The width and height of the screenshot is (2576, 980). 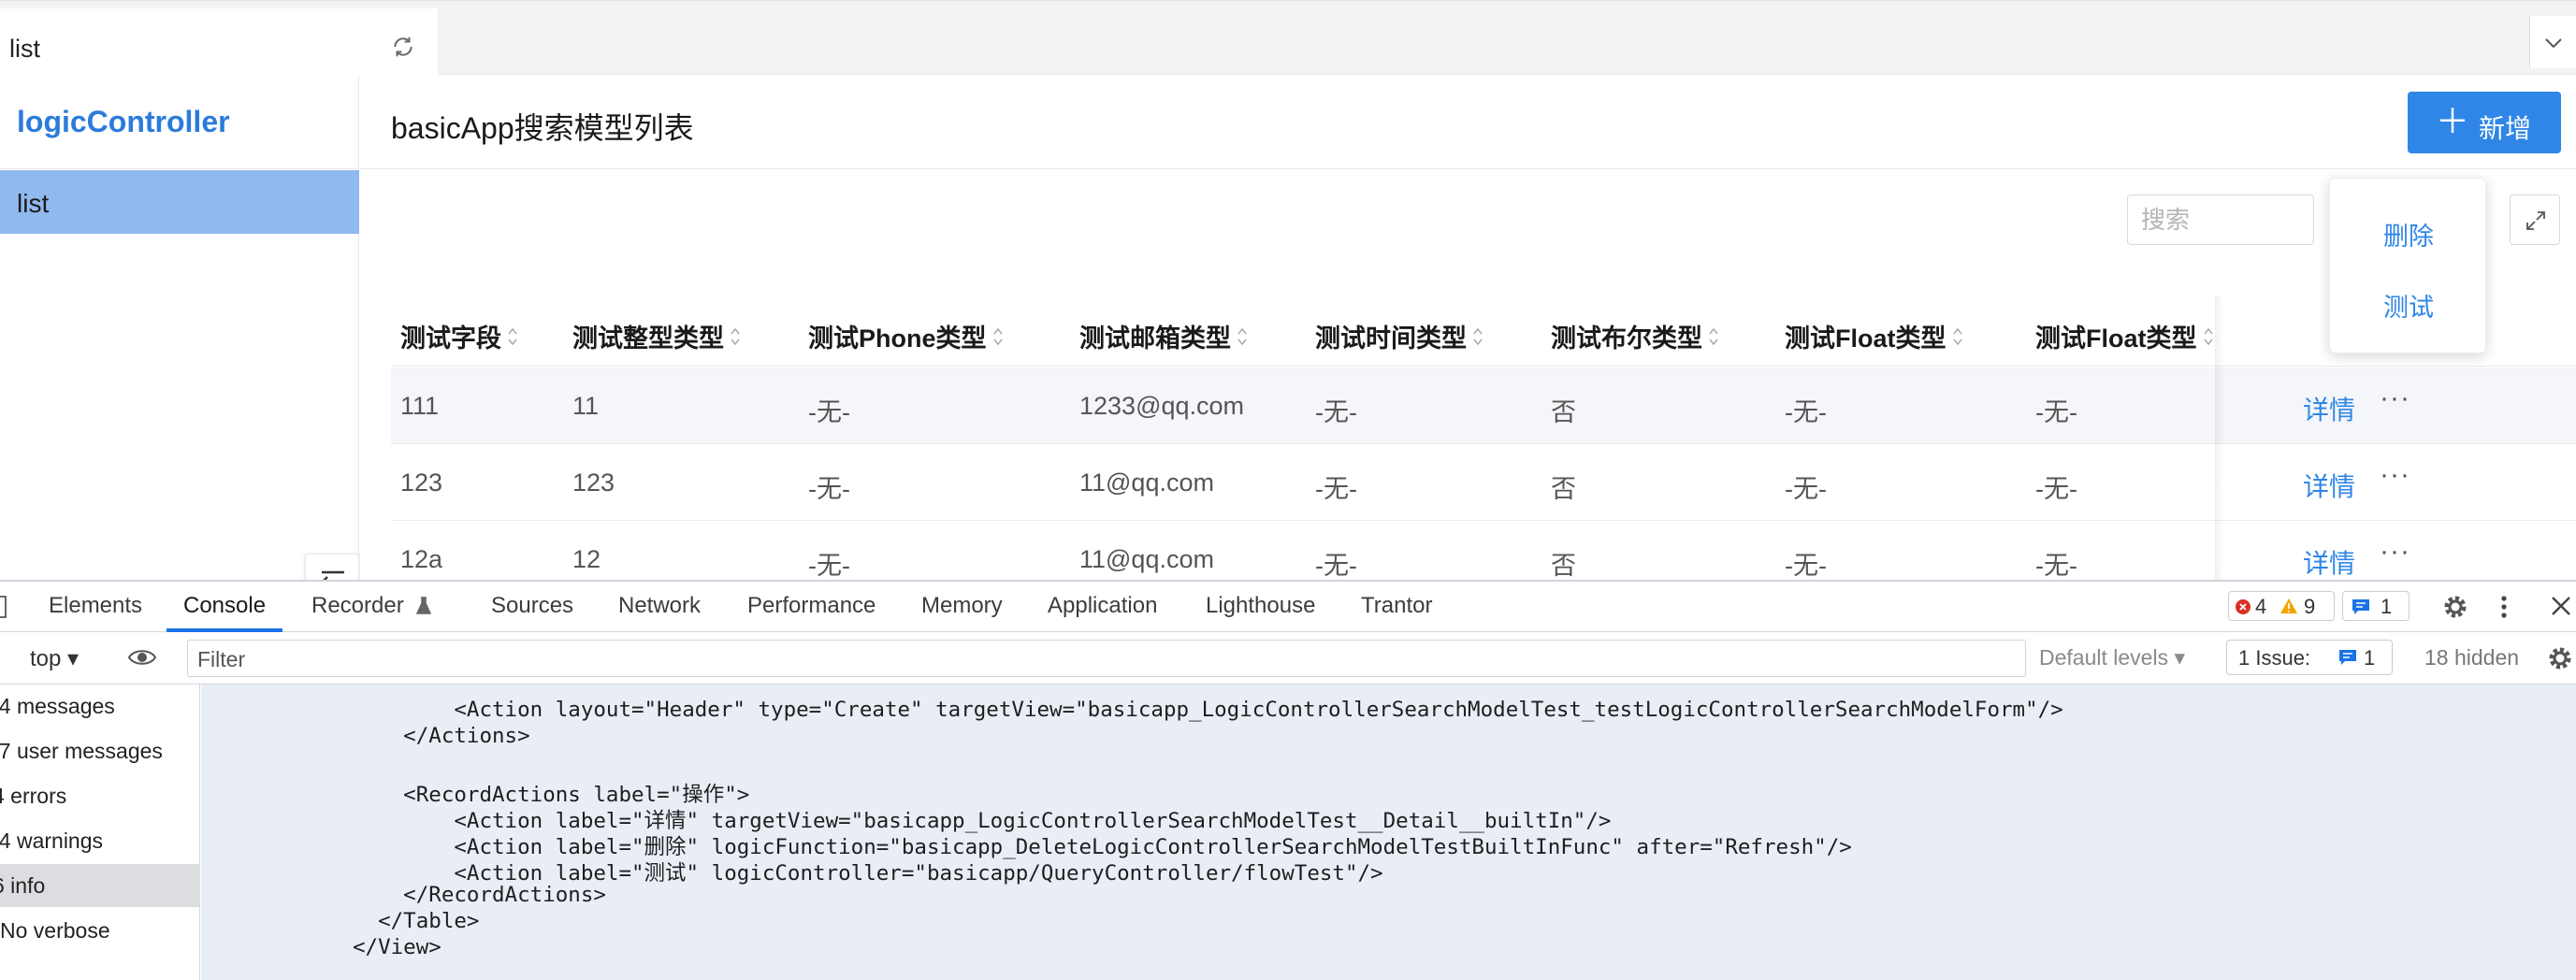 What do you see at coordinates (100, 706) in the screenshot?
I see `sidebar-item-messages: 24 messages` at bounding box center [100, 706].